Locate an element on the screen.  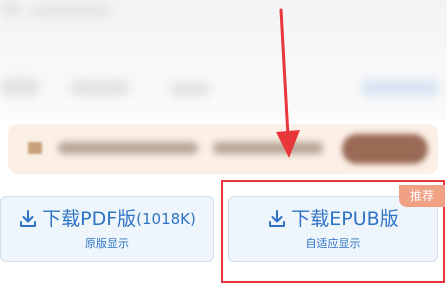
download-pdf-label: 下载PDF版 is located at coordinates (89, 219).